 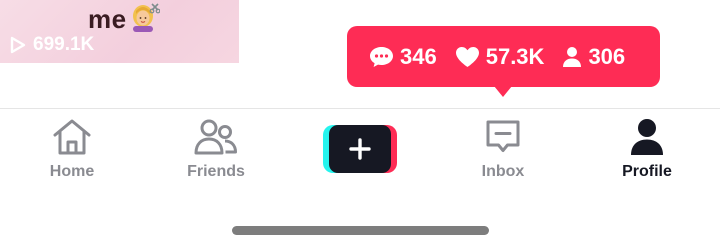 What do you see at coordinates (360, 230) in the screenshot?
I see `home-indicator-bar` at bounding box center [360, 230].